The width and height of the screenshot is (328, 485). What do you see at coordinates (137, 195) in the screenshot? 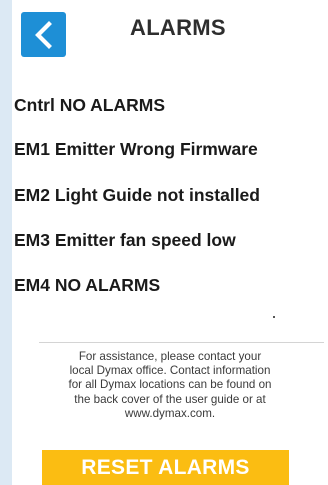
I see `alarm-em2: EM2 Light Guide not installed` at bounding box center [137, 195].